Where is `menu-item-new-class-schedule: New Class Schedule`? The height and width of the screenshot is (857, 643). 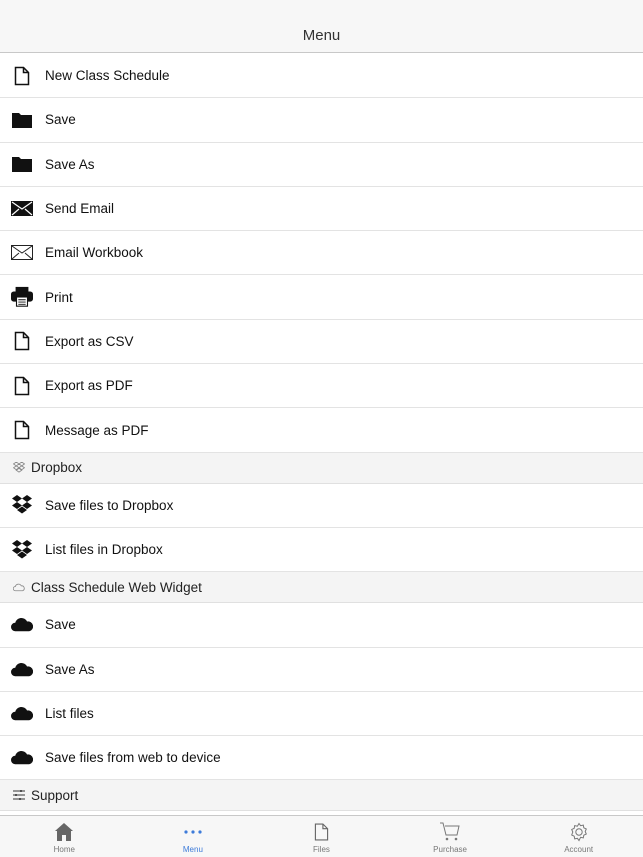 menu-item-new-class-schedule: New Class Schedule is located at coordinates (321, 76).